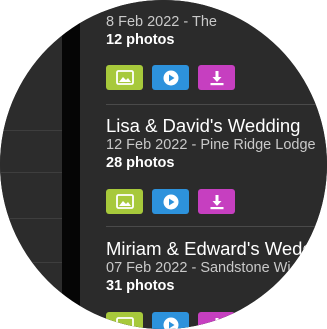 The image size is (327, 329). I want to click on album-date-venue: 8 Feb 2022 - The, so click(161, 22).